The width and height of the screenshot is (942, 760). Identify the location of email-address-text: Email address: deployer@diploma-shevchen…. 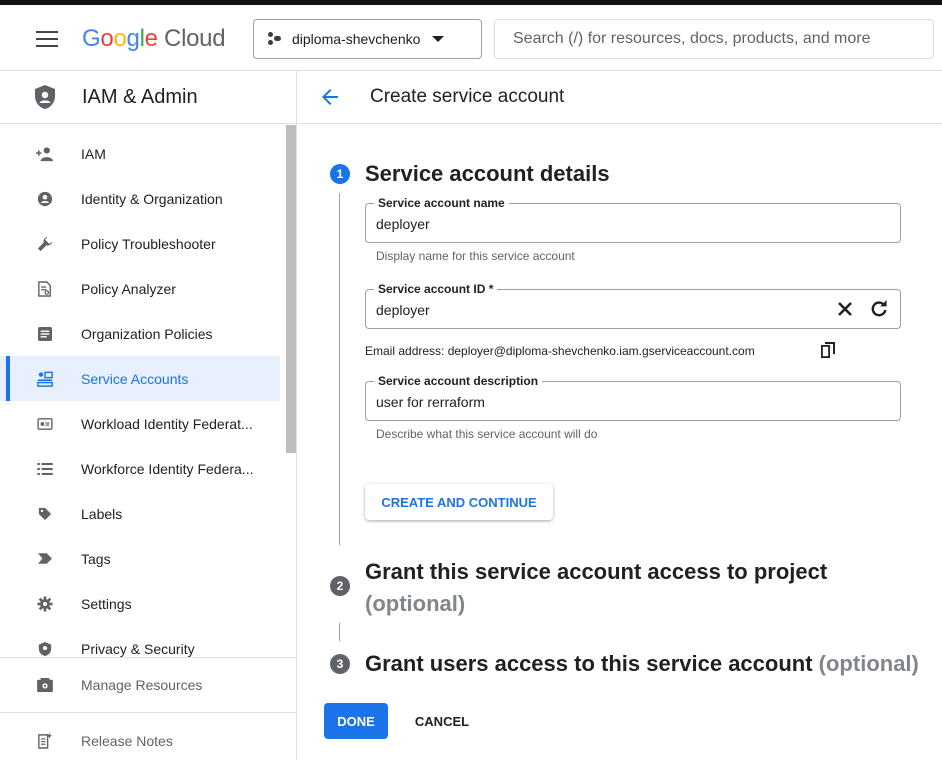
(560, 351).